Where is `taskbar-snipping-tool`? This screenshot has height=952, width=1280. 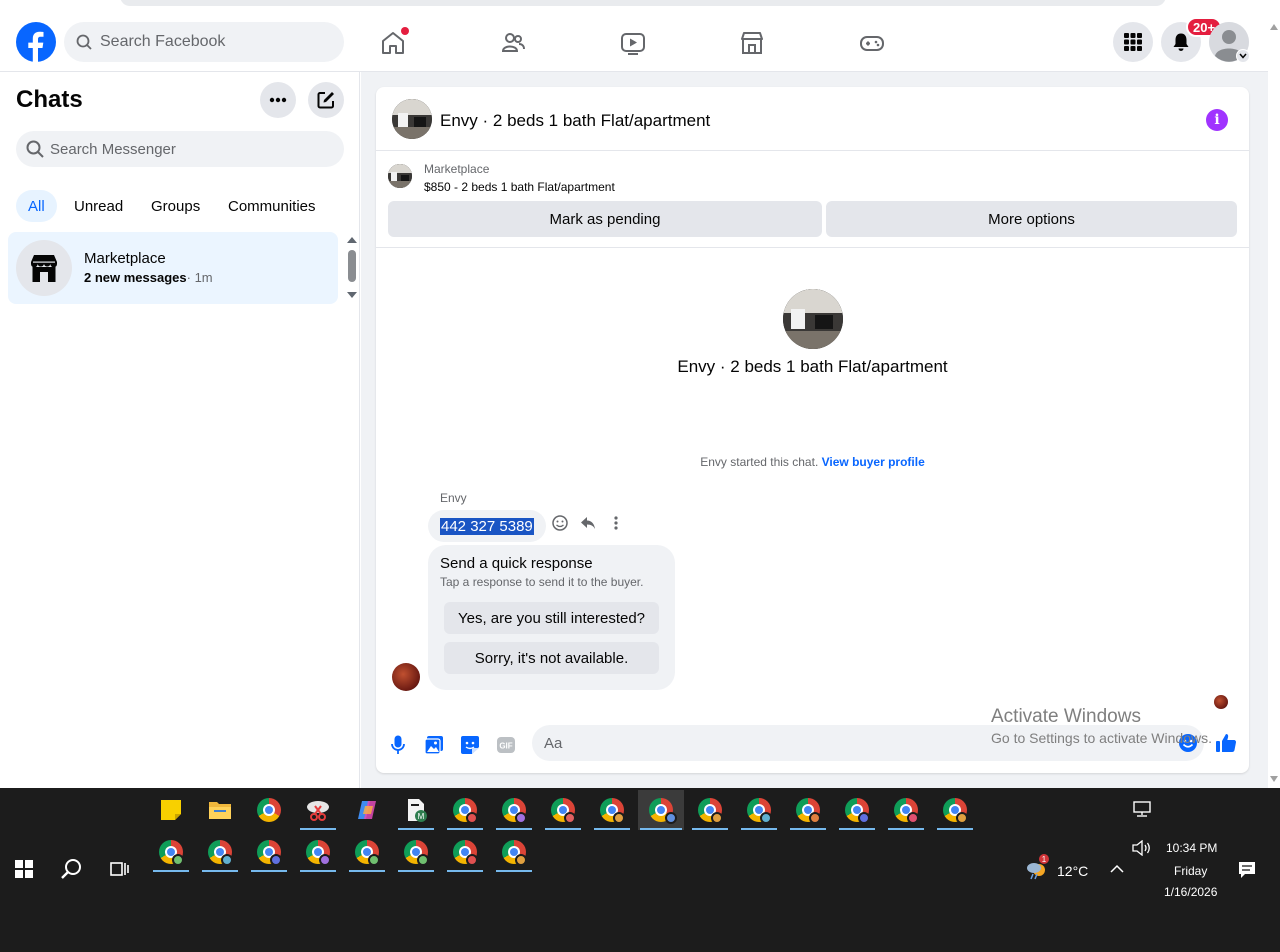
taskbar-snipping-tool is located at coordinates (318, 810).